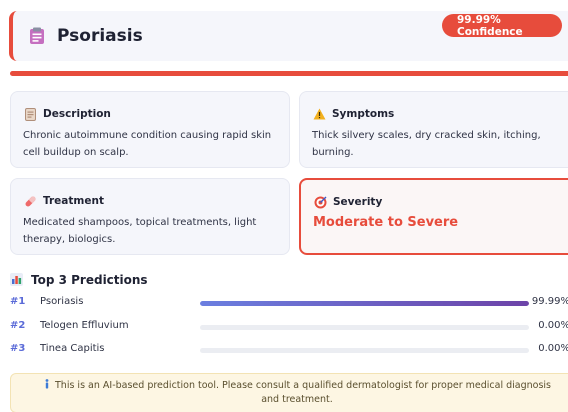 The image size is (568, 412). I want to click on prediction-rank: #2, so click(18, 325).